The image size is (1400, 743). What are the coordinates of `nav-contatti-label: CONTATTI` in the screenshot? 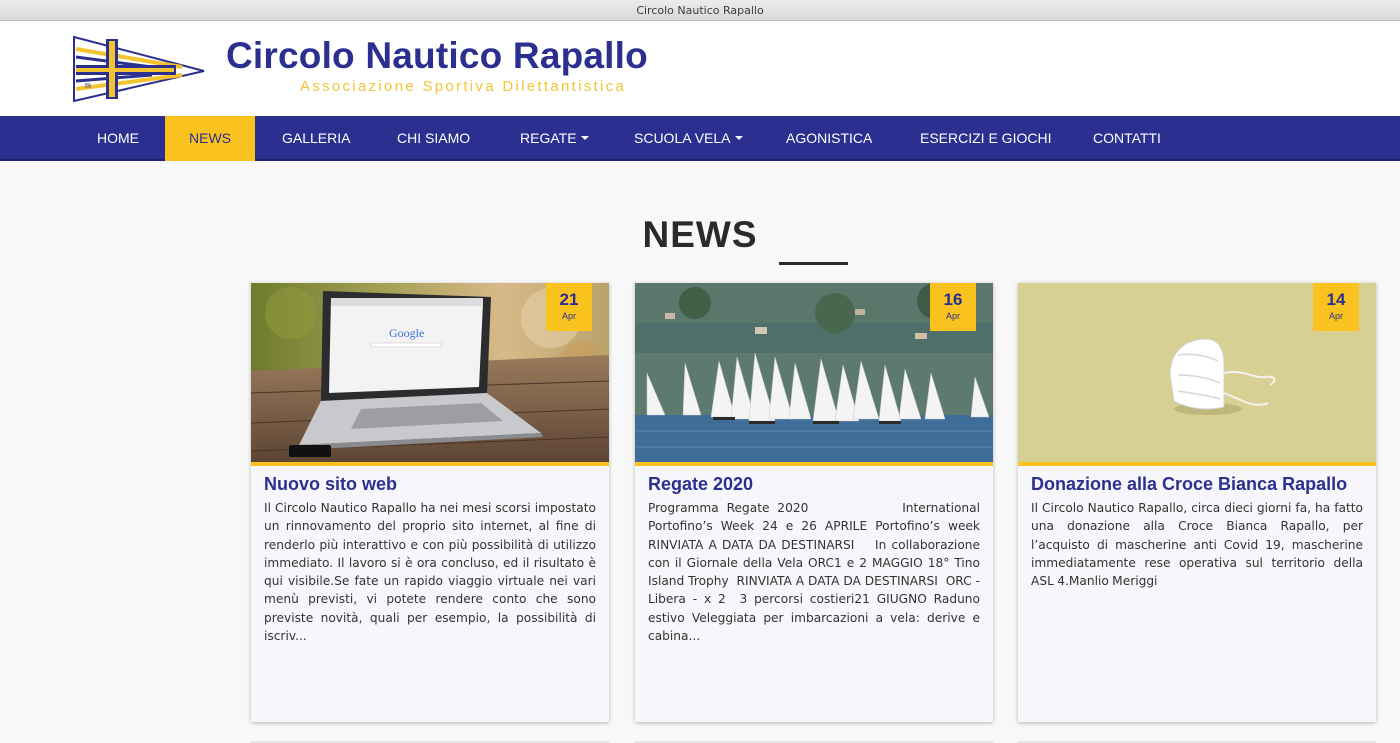 It's located at (1127, 138).